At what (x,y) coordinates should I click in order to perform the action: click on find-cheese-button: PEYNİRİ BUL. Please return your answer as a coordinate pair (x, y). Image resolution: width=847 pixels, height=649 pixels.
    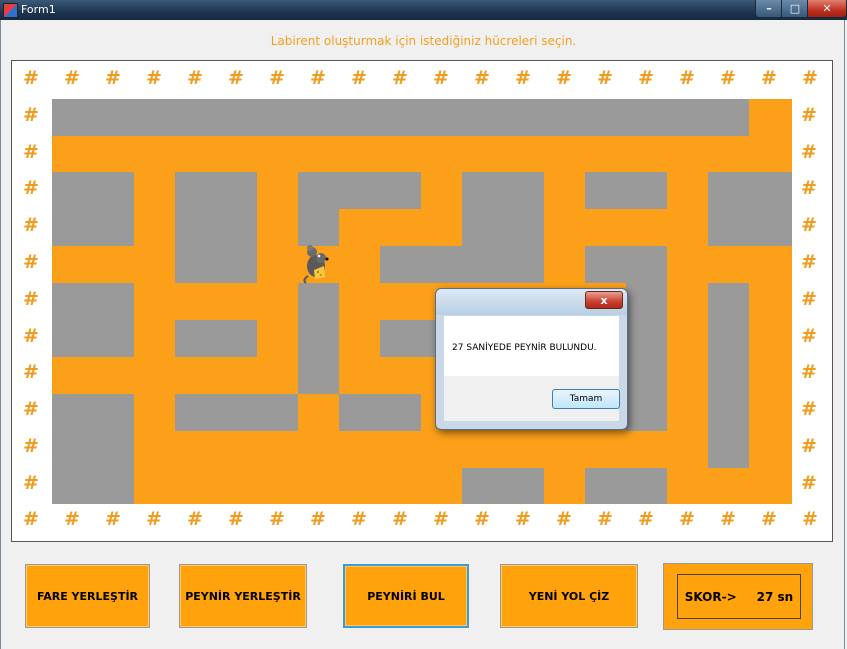
    Looking at the image, I should click on (406, 596).